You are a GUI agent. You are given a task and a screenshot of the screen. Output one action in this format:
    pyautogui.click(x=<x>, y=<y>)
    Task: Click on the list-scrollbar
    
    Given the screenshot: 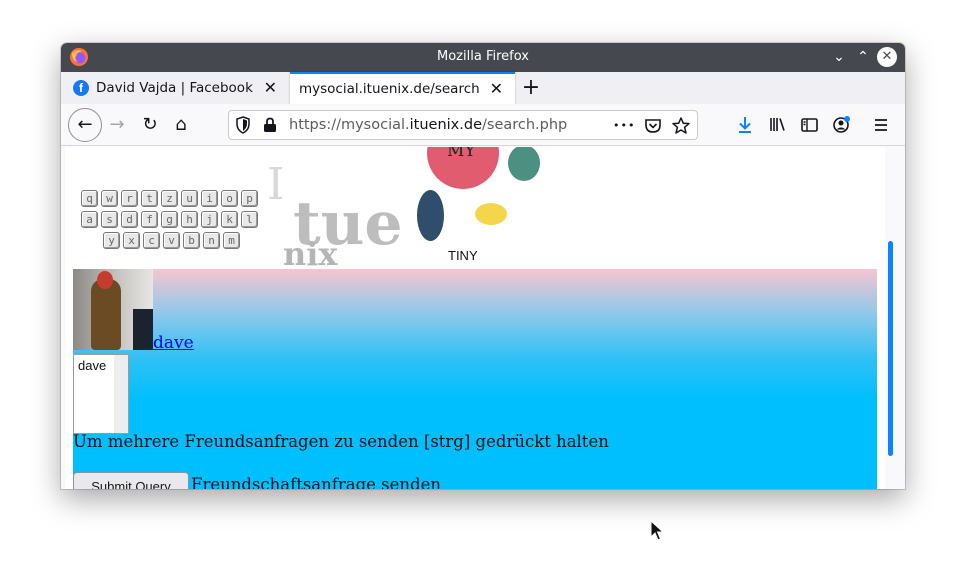 What is the action you would take?
    pyautogui.click(x=121, y=394)
    